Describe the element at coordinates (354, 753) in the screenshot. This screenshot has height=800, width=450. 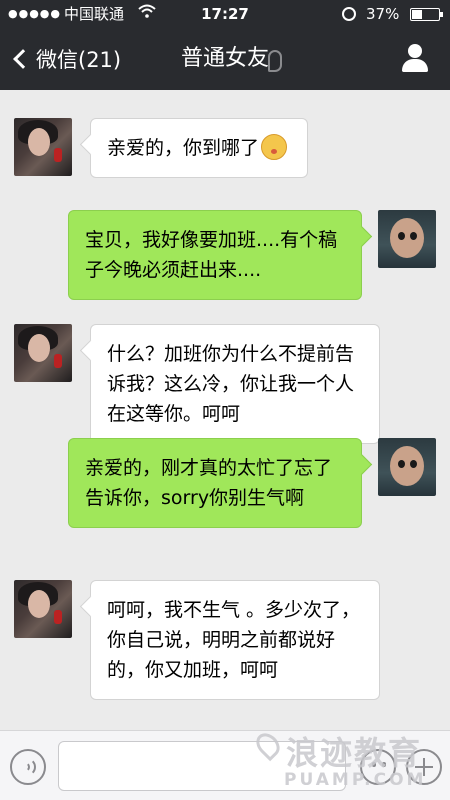
I see `watermark-main: 浪迹教育` at that location.